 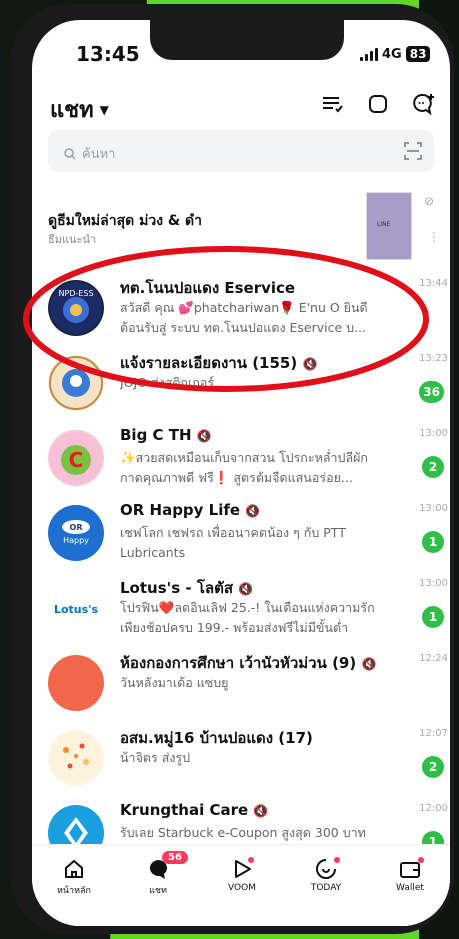 I want to click on ad-image-label: LINE, so click(x=384, y=224).